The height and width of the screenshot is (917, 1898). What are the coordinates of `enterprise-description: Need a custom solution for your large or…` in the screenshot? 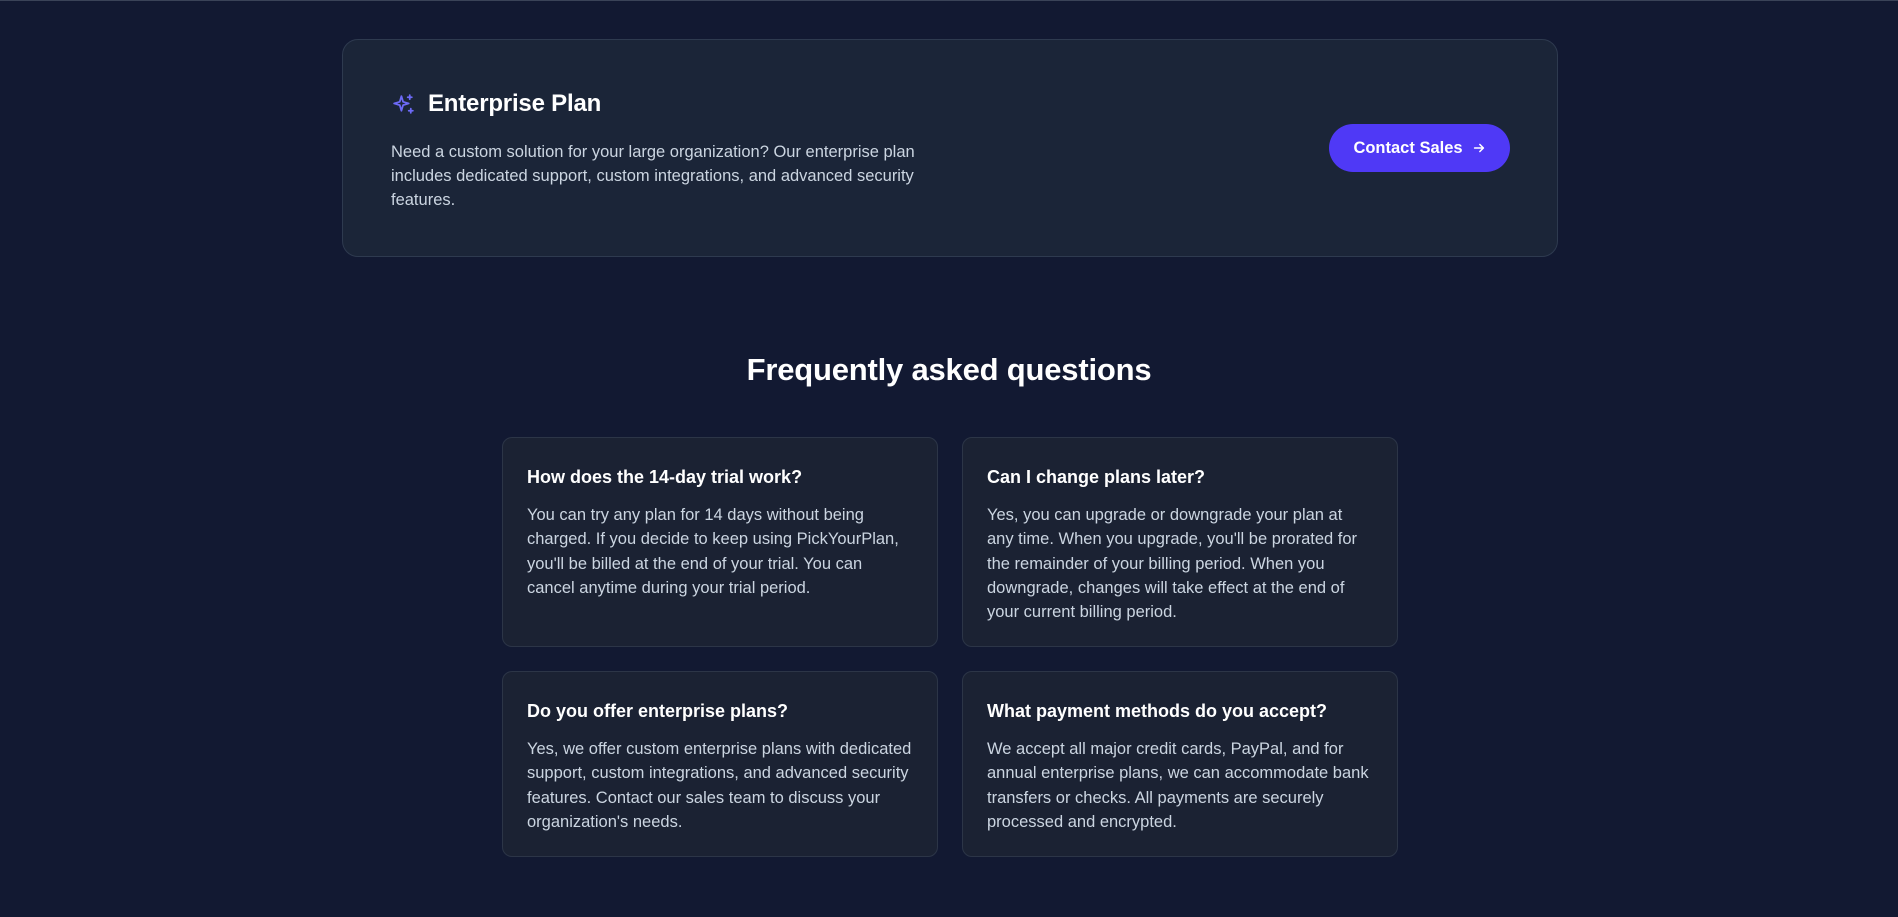 It's located at (653, 176).